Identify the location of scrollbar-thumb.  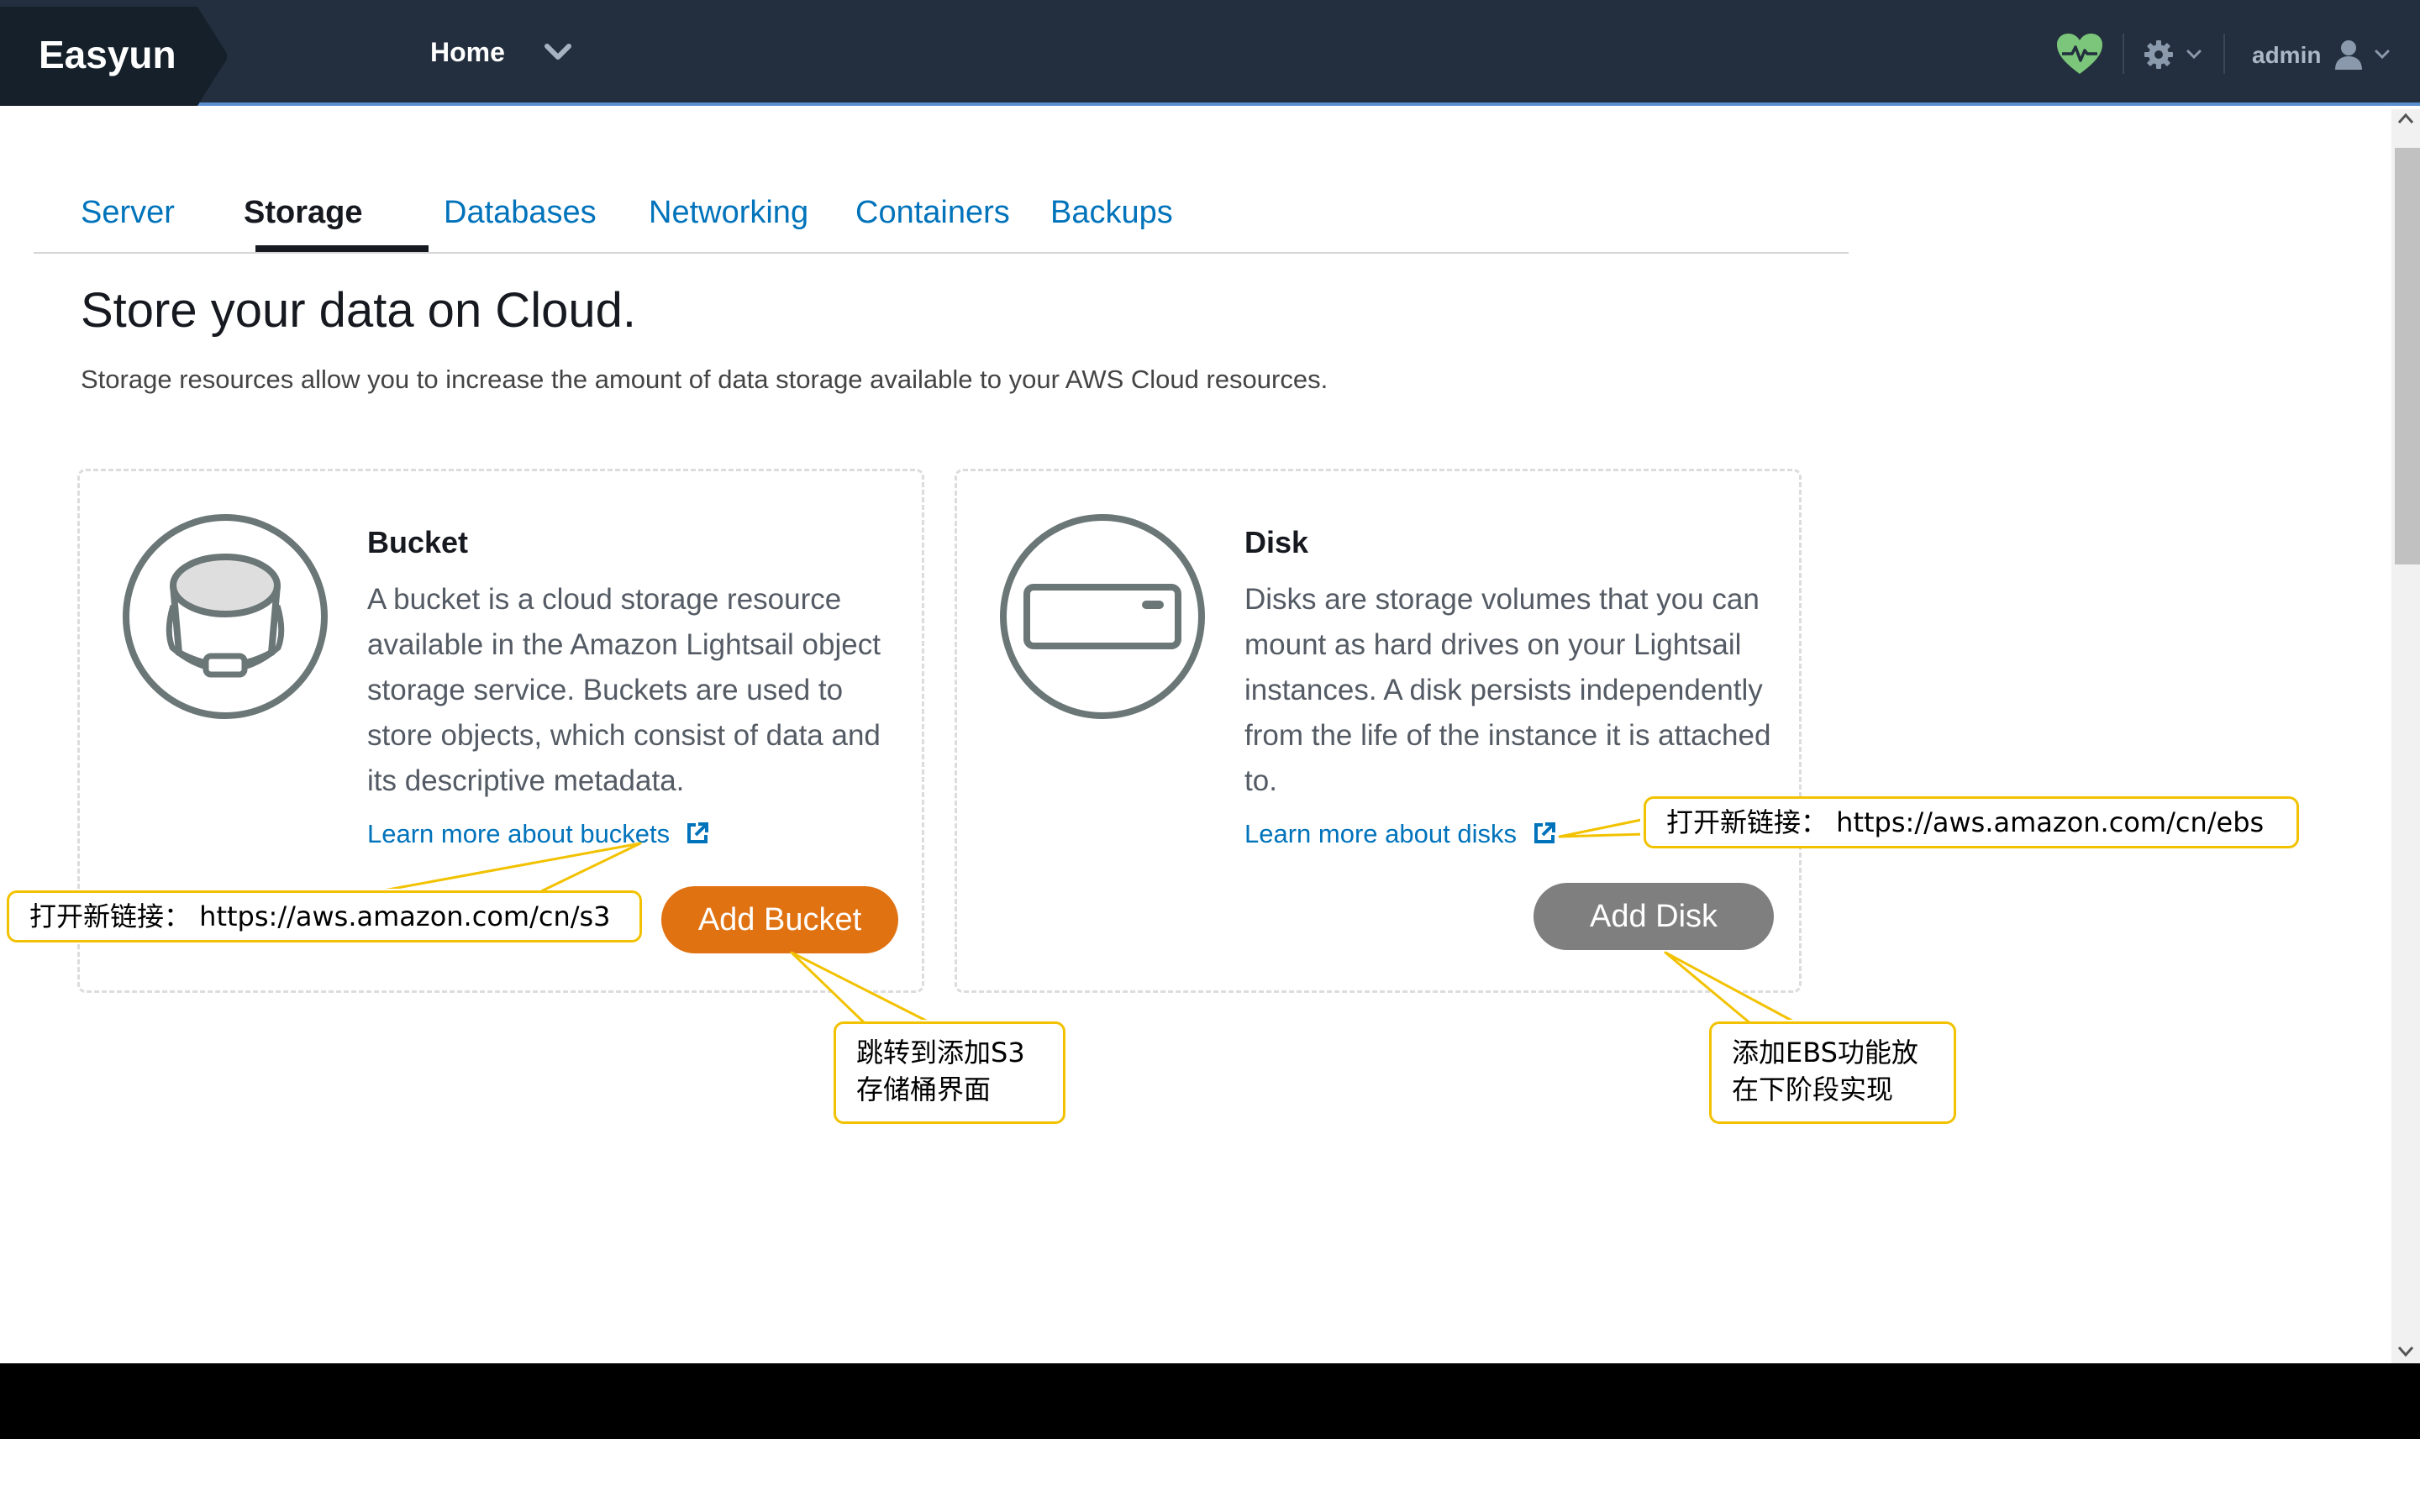
(2407, 356).